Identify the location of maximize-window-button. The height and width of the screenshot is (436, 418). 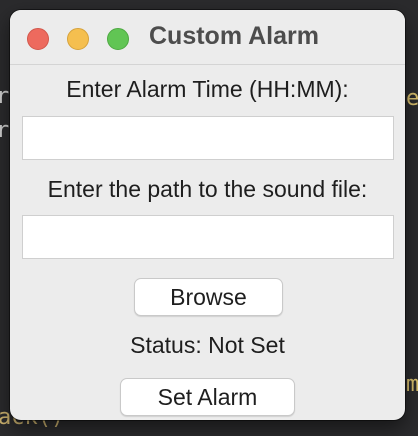
(118, 39).